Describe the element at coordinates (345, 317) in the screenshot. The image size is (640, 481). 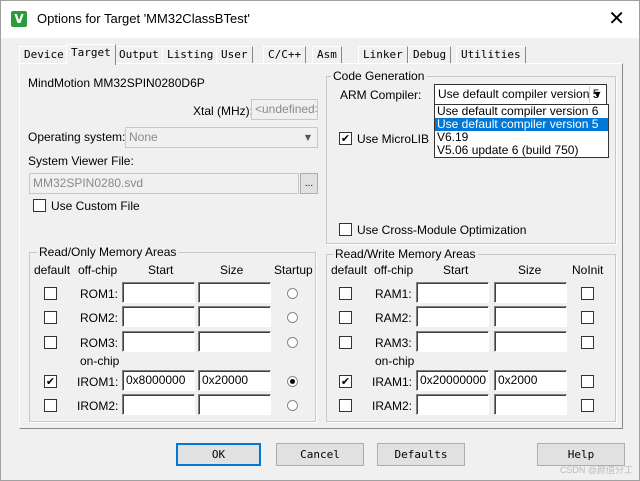
I see `ram2-default-checkbox` at that location.